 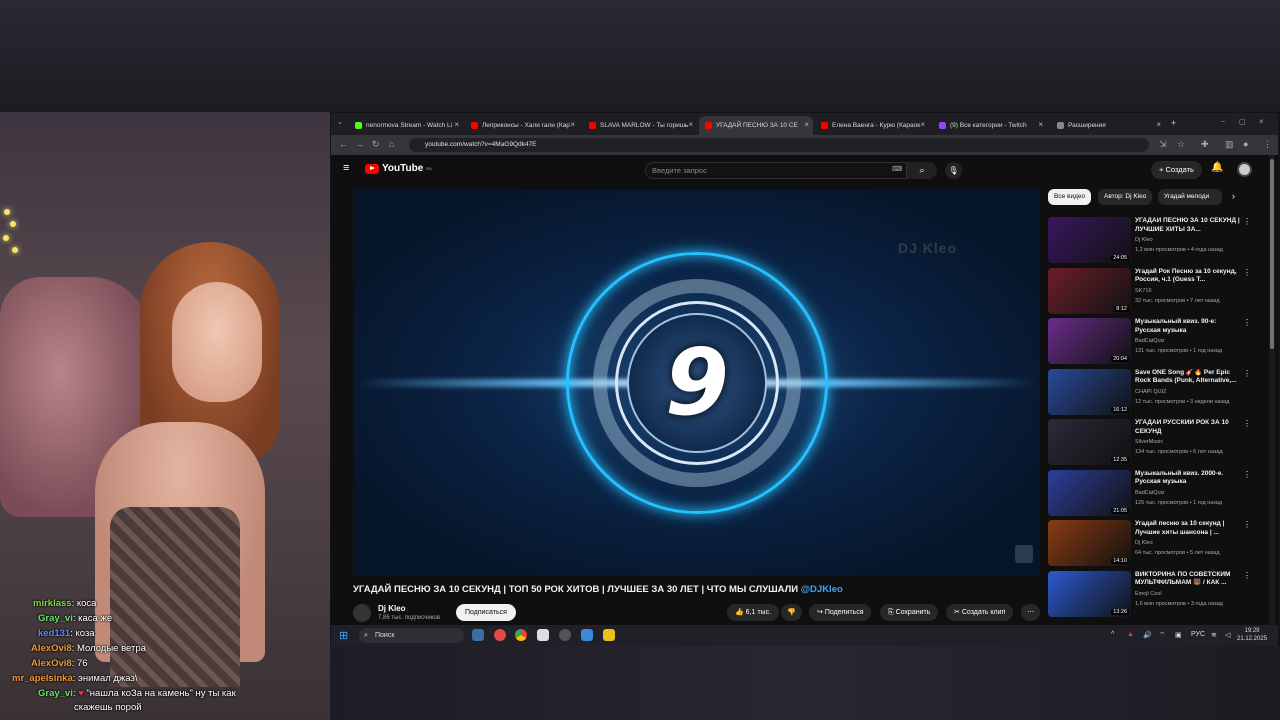 I want to click on video-thumbnail: 13:26, so click(x=1089, y=593).